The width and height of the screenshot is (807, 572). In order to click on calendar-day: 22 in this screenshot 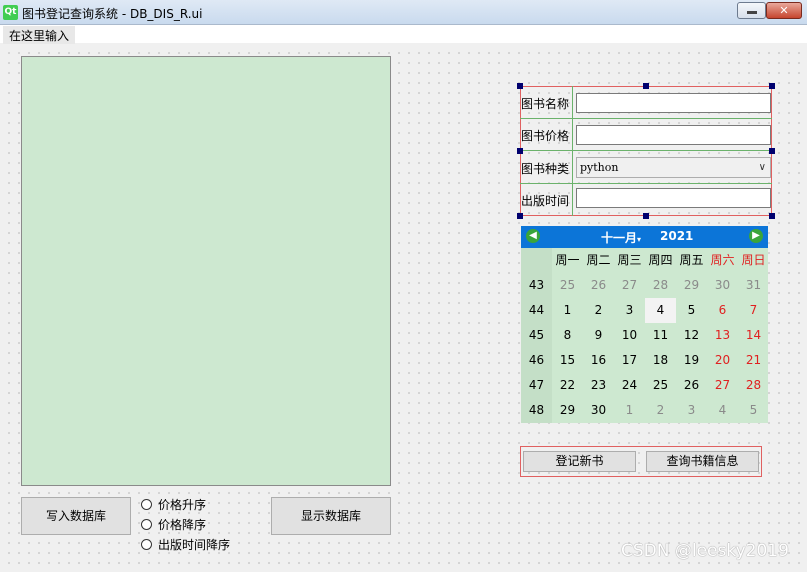, I will do `click(567, 385)`.